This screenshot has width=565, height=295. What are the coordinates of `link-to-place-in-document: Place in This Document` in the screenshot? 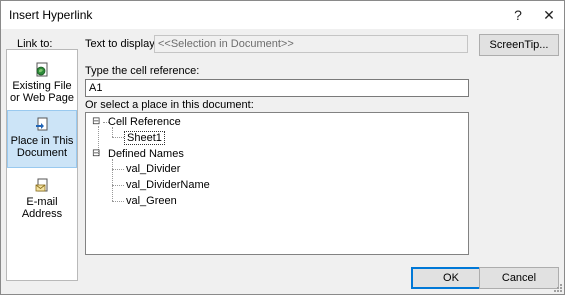 It's located at (42, 139).